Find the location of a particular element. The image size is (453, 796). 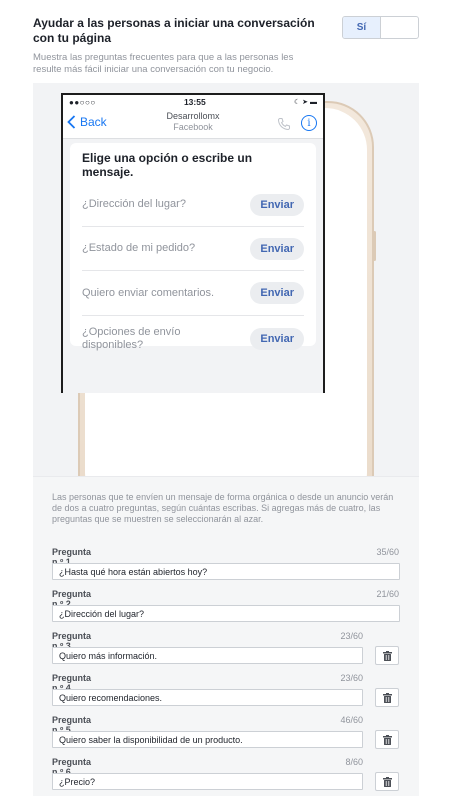

preview-question-row: Quiero enviar comentarios. Enviar is located at coordinates (193, 293).